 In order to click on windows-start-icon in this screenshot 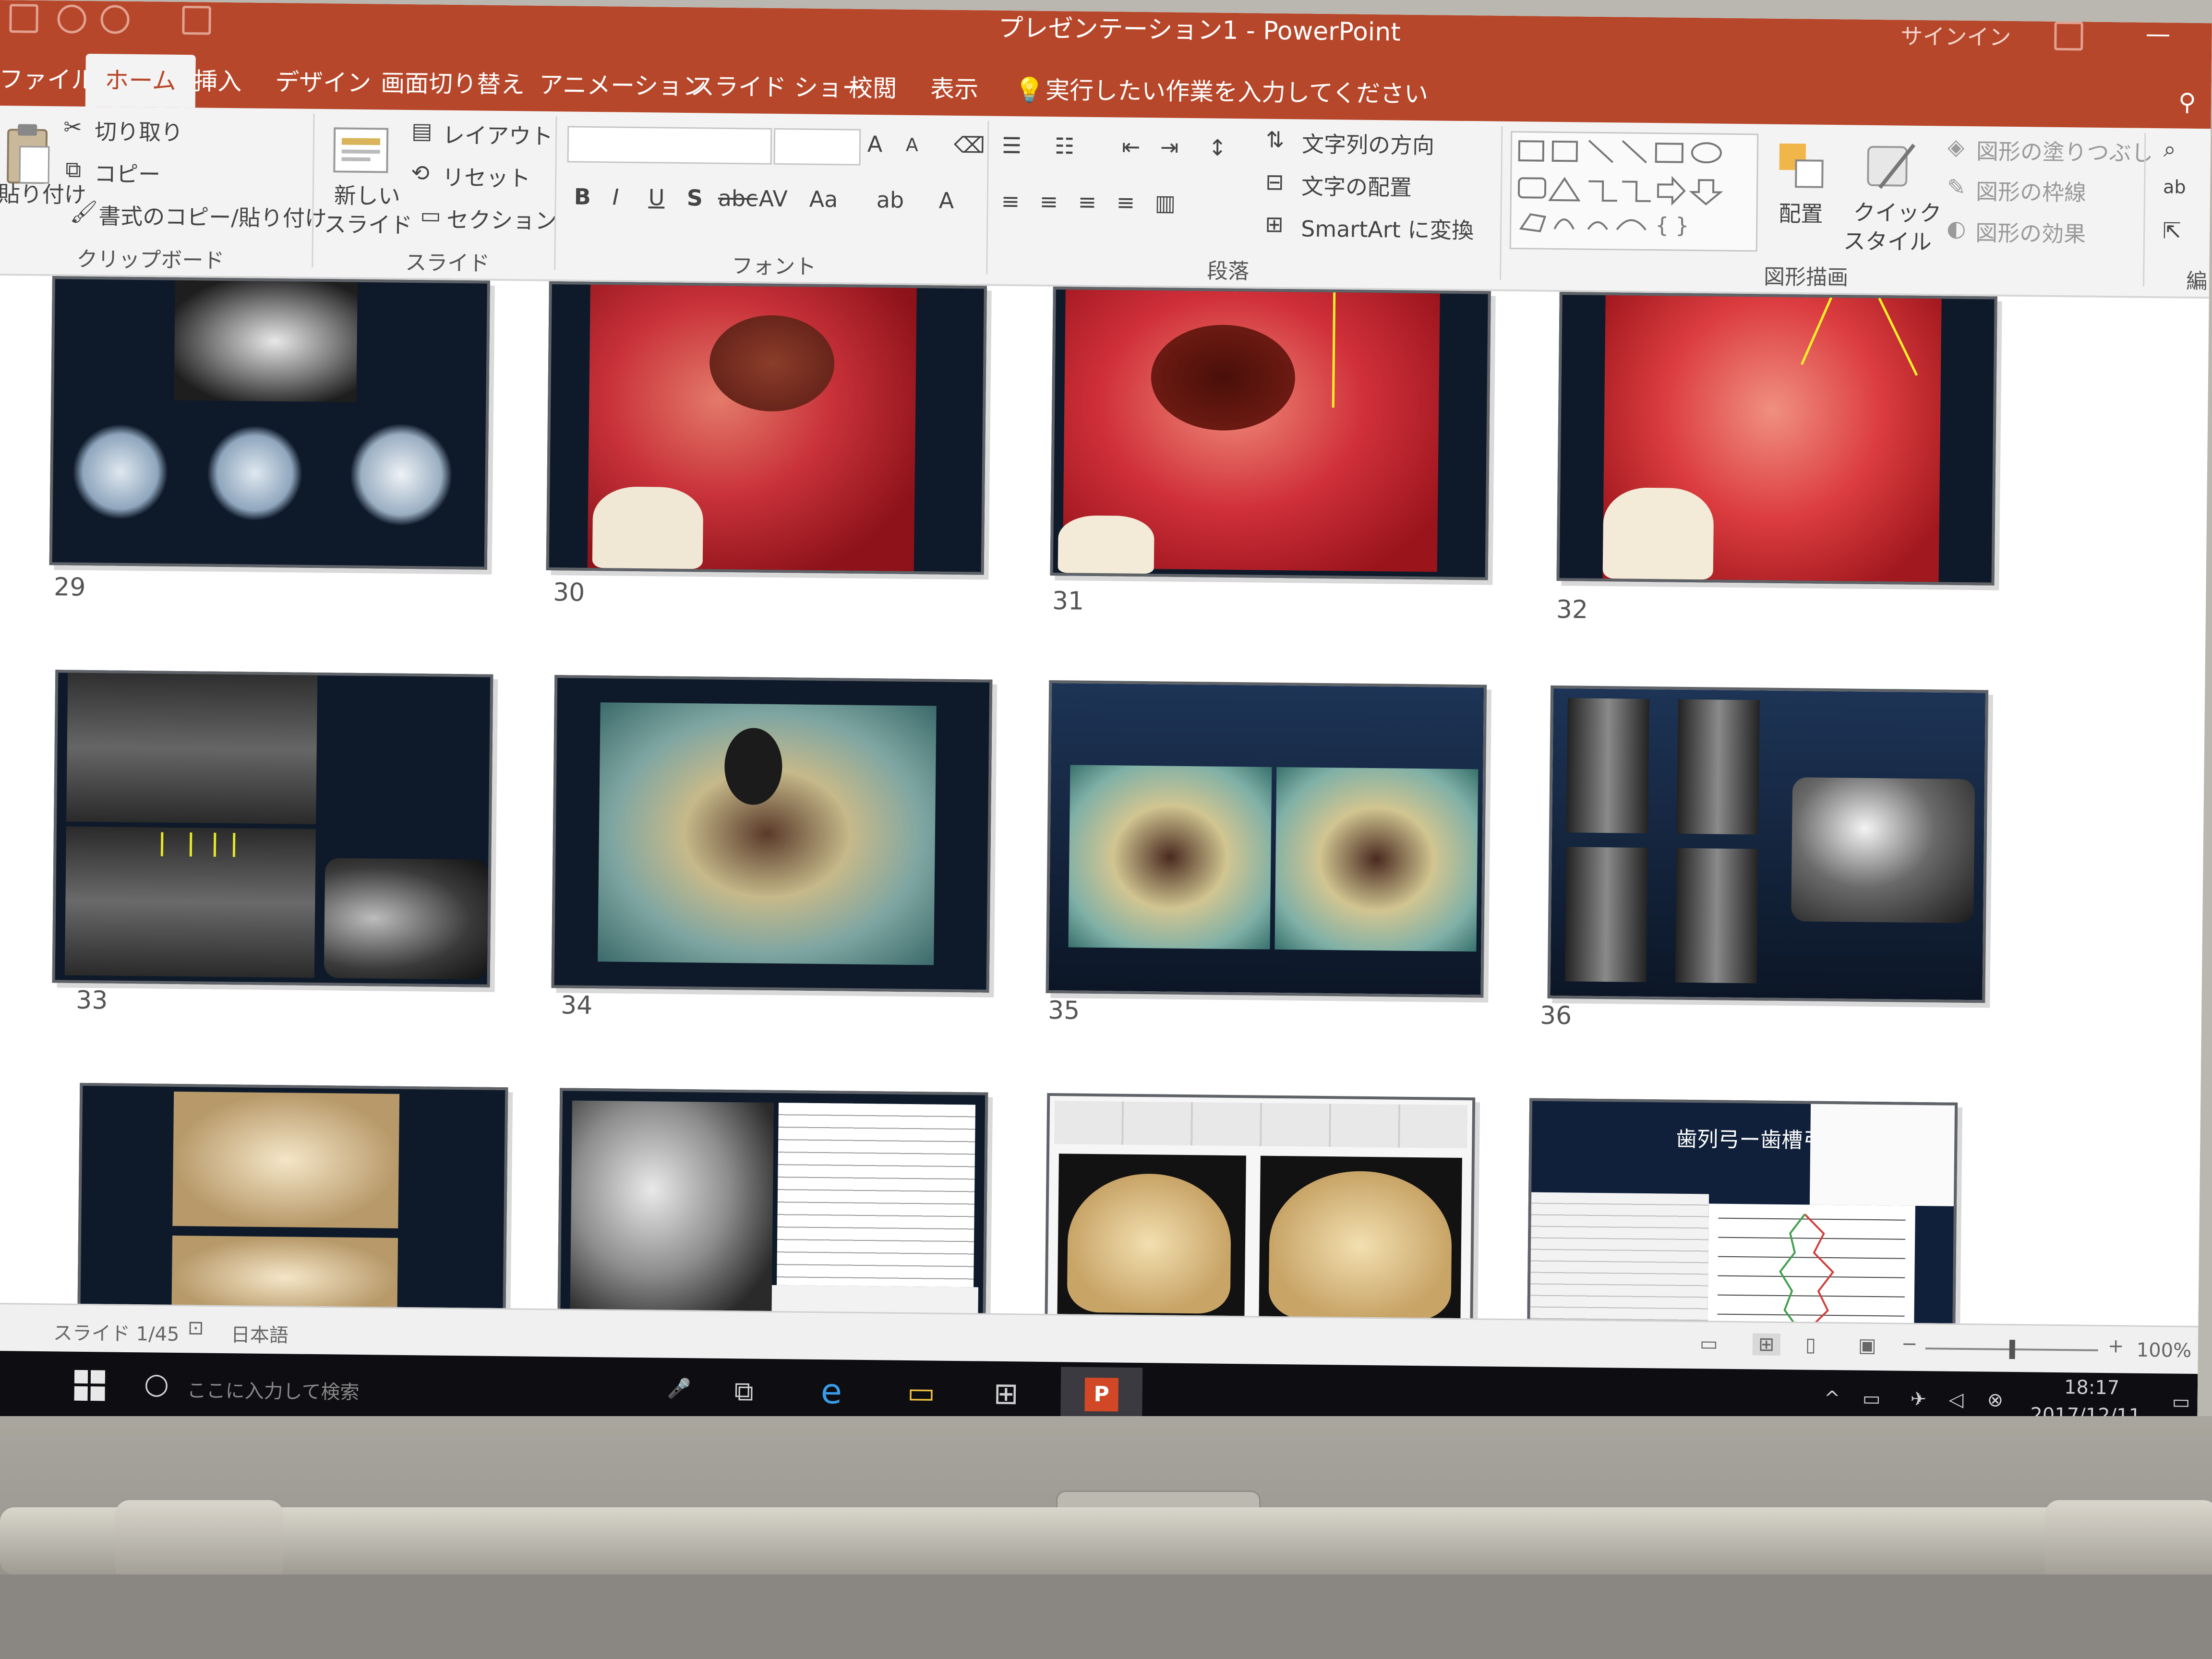, I will do `click(90, 1385)`.